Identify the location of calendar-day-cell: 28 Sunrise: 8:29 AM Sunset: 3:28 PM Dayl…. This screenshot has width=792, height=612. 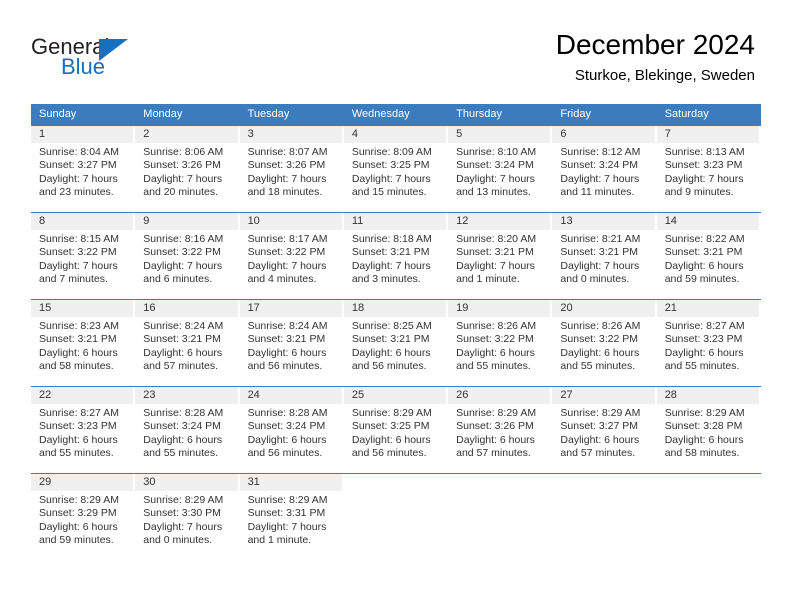
(708, 430).